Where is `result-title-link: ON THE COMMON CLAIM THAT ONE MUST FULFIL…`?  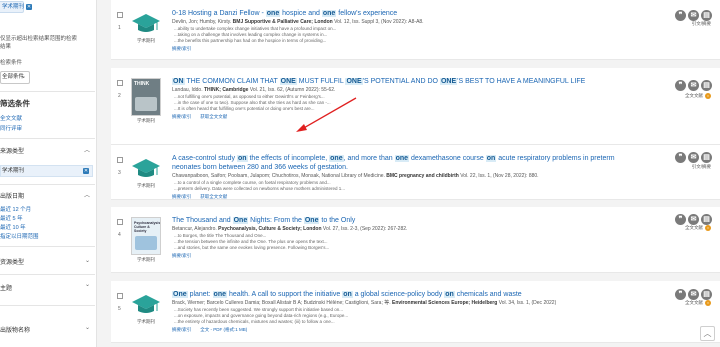 result-title-link: ON THE COMMON CLAIM THAT ONE MUST FULFIL… is located at coordinates (407, 81).